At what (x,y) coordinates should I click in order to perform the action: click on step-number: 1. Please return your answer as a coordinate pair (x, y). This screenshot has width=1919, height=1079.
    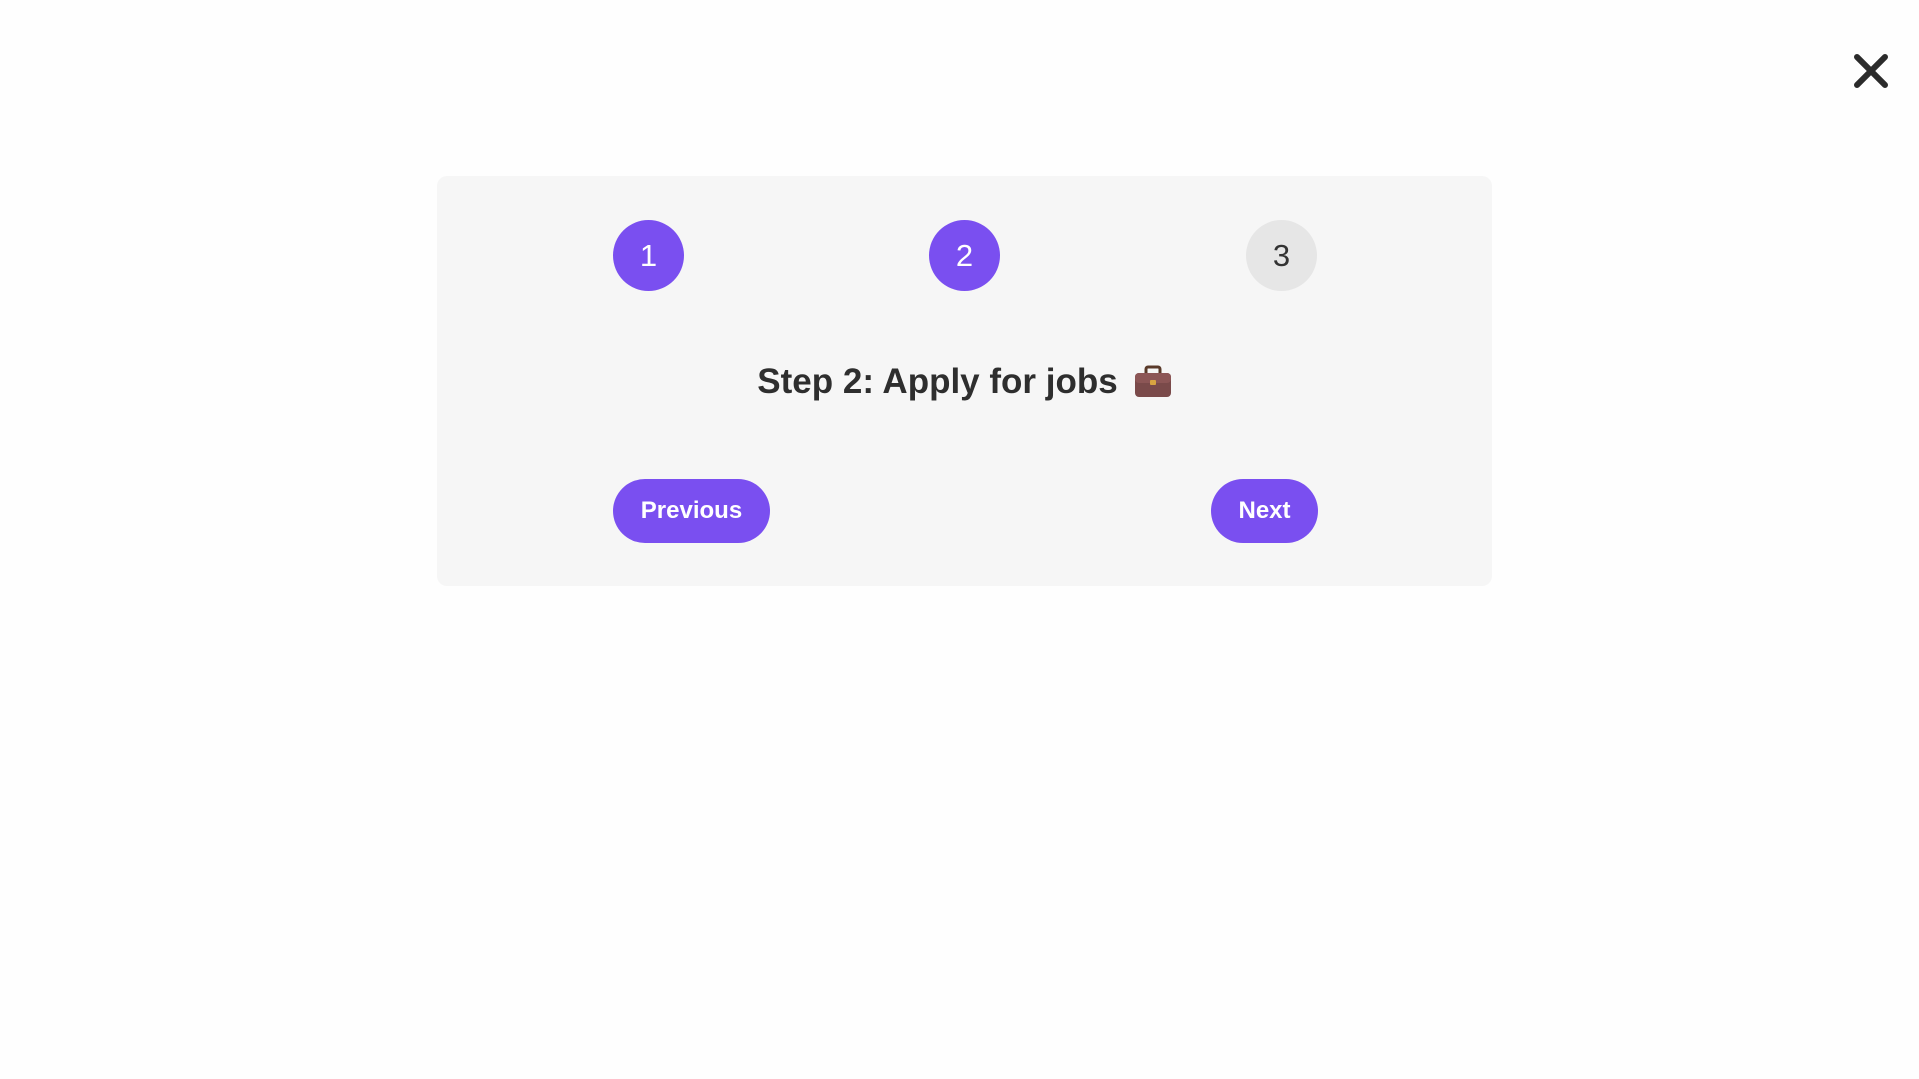
    Looking at the image, I should click on (648, 255).